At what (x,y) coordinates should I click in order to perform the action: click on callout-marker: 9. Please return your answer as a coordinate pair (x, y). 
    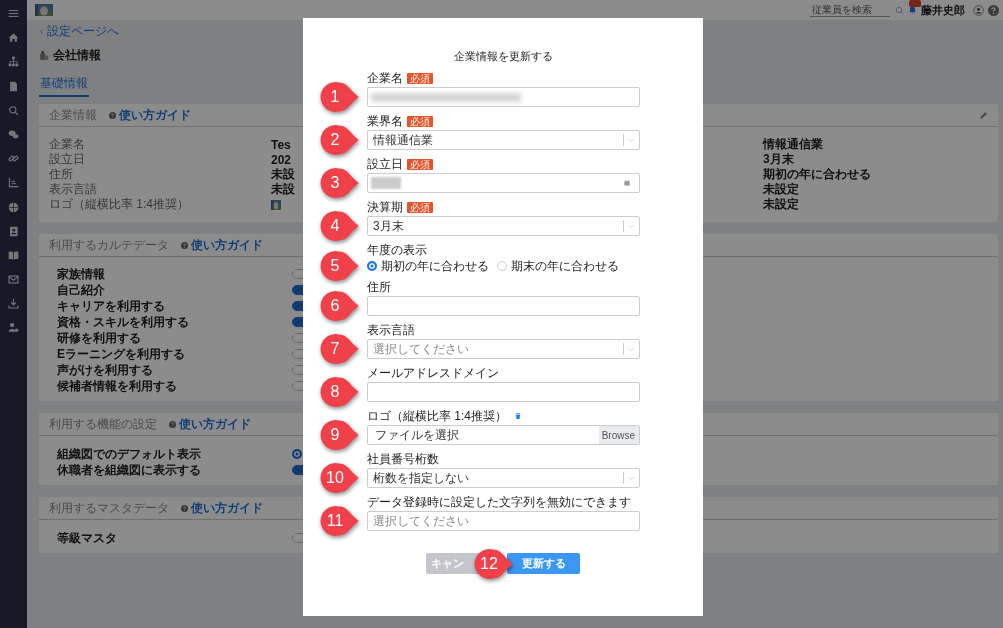
    Looking at the image, I should click on (340, 435).